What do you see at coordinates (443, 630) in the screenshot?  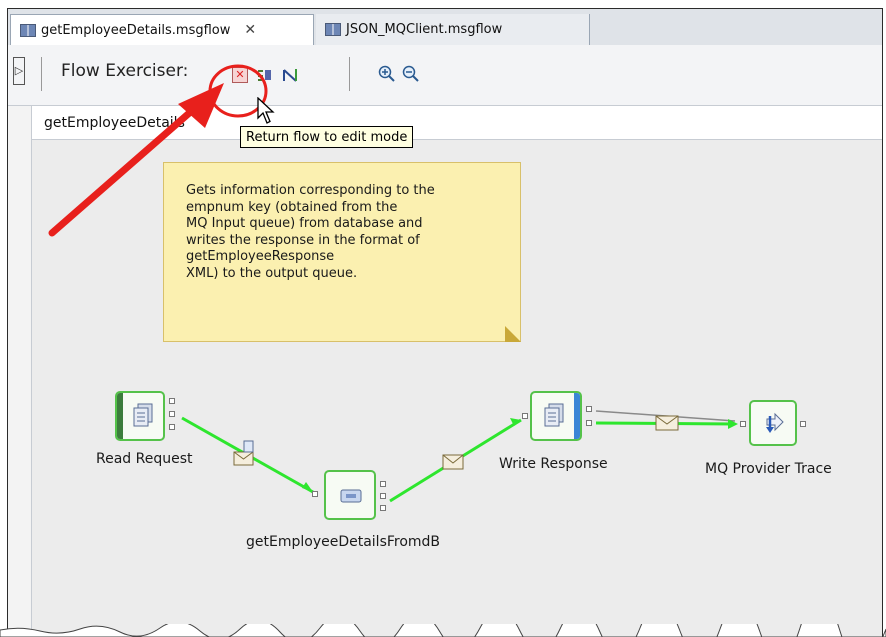 I see `torn-edge` at bounding box center [443, 630].